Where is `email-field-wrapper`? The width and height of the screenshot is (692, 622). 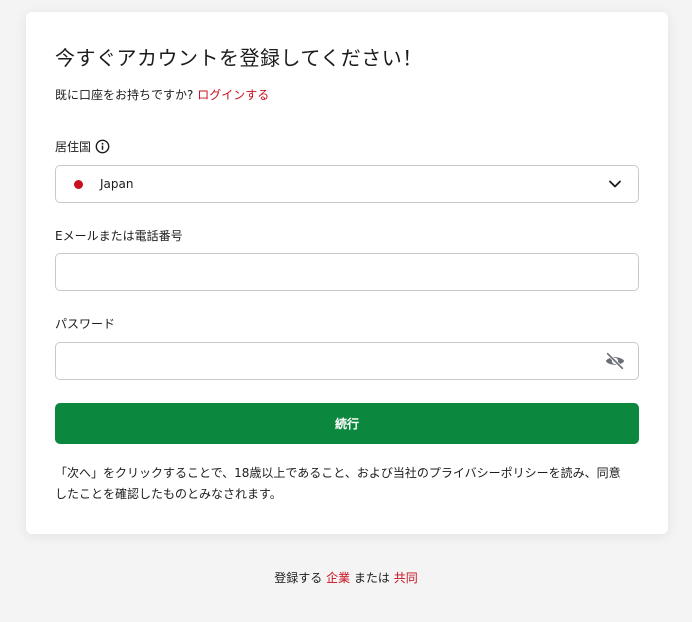
email-field-wrapper is located at coordinates (347, 272).